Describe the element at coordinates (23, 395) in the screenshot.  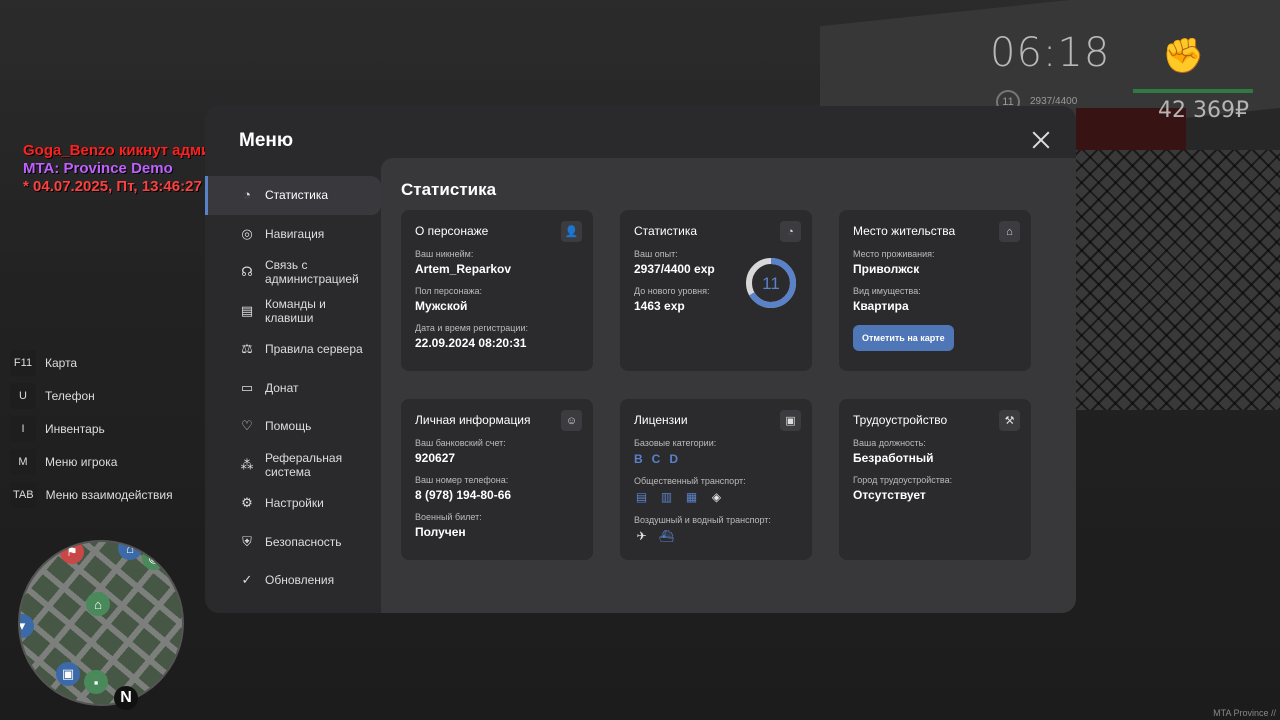
I see `key-cap: U` at that location.